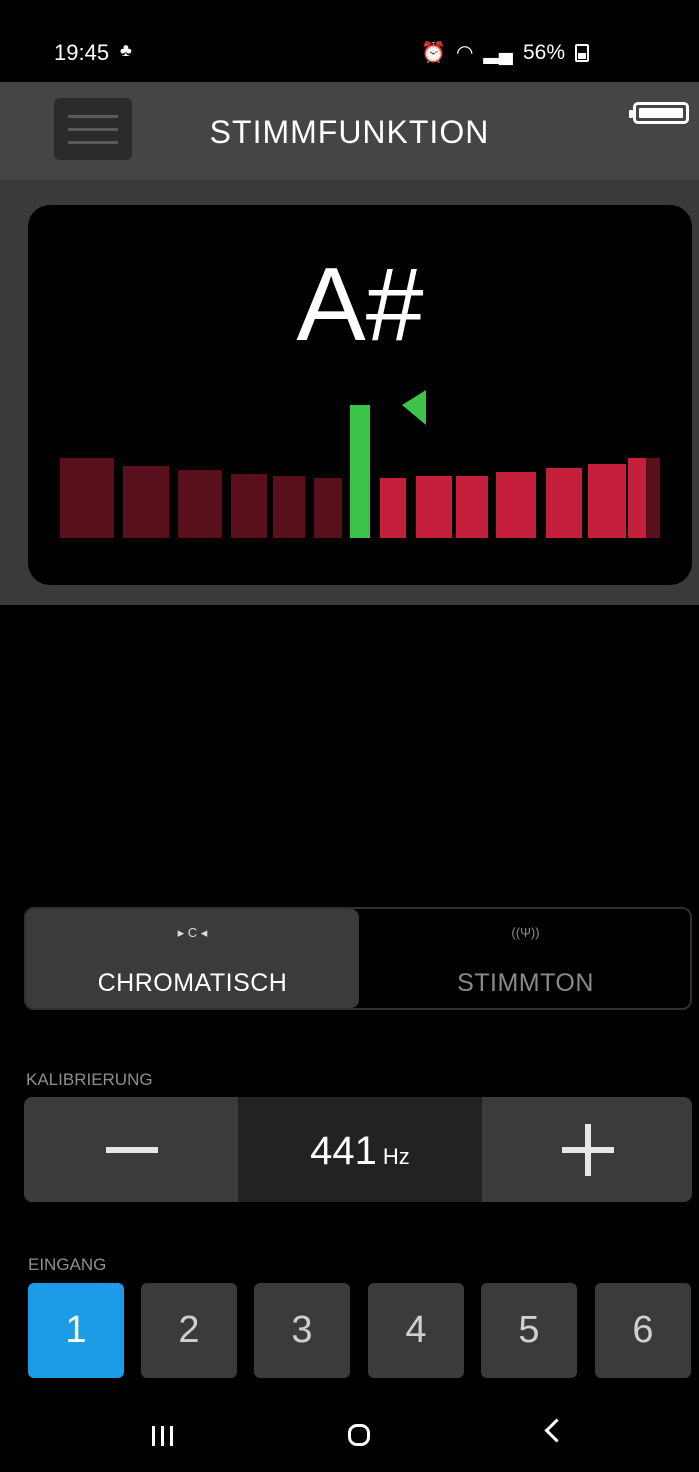  Describe the element at coordinates (349, 41) in the screenshot. I see `status-bar: 19:45 ♣ ⏰ ◠ ▂▄ 56%` at that location.